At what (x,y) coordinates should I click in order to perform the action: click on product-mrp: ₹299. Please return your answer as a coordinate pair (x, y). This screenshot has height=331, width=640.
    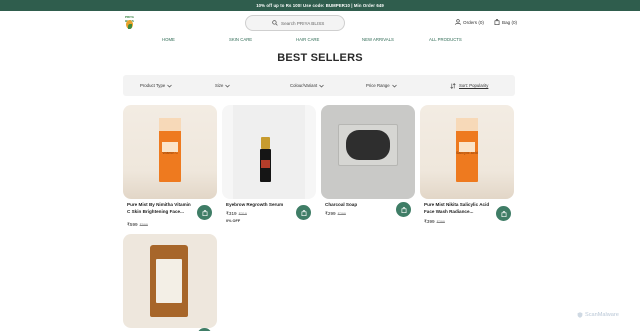
    Looking at the image, I should click on (341, 214).